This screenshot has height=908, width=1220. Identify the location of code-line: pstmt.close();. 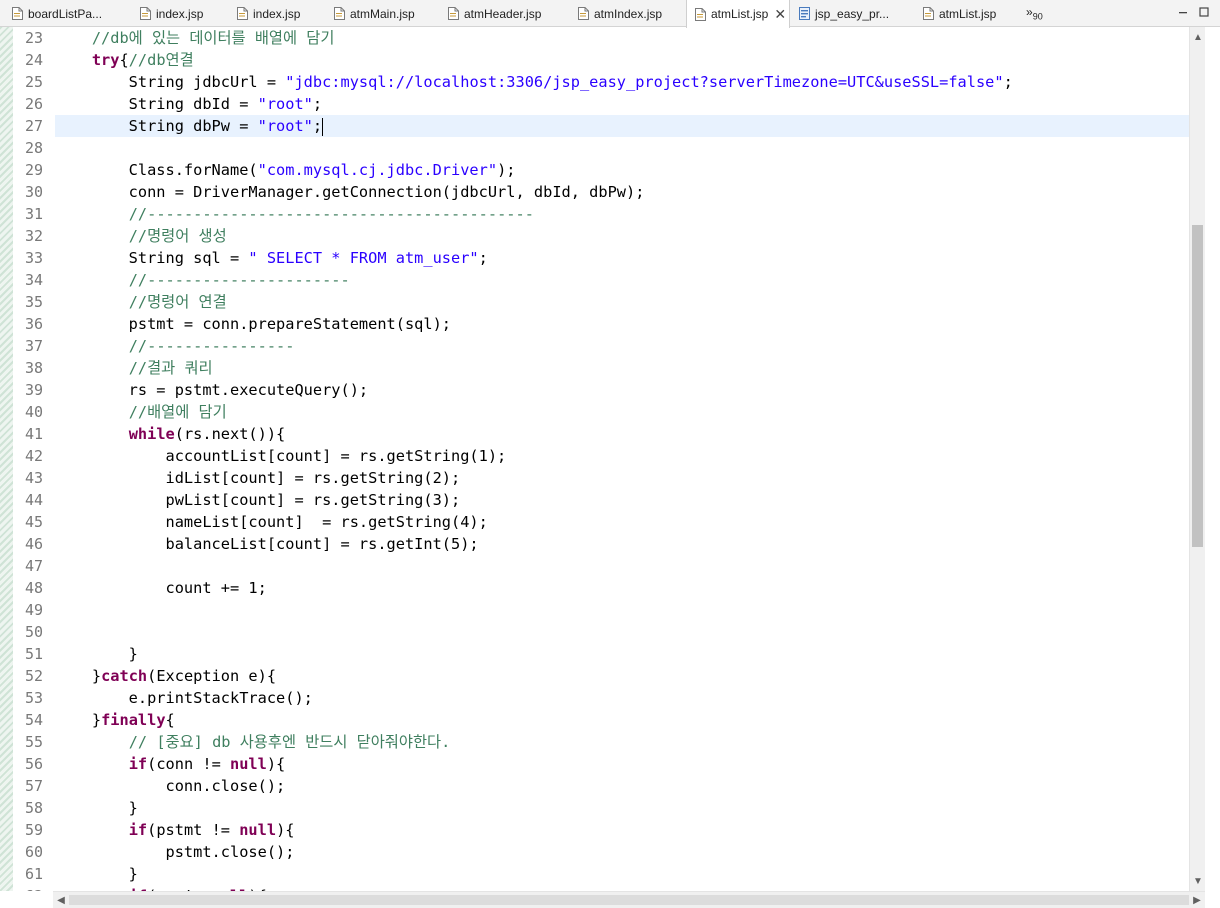
(622, 852).